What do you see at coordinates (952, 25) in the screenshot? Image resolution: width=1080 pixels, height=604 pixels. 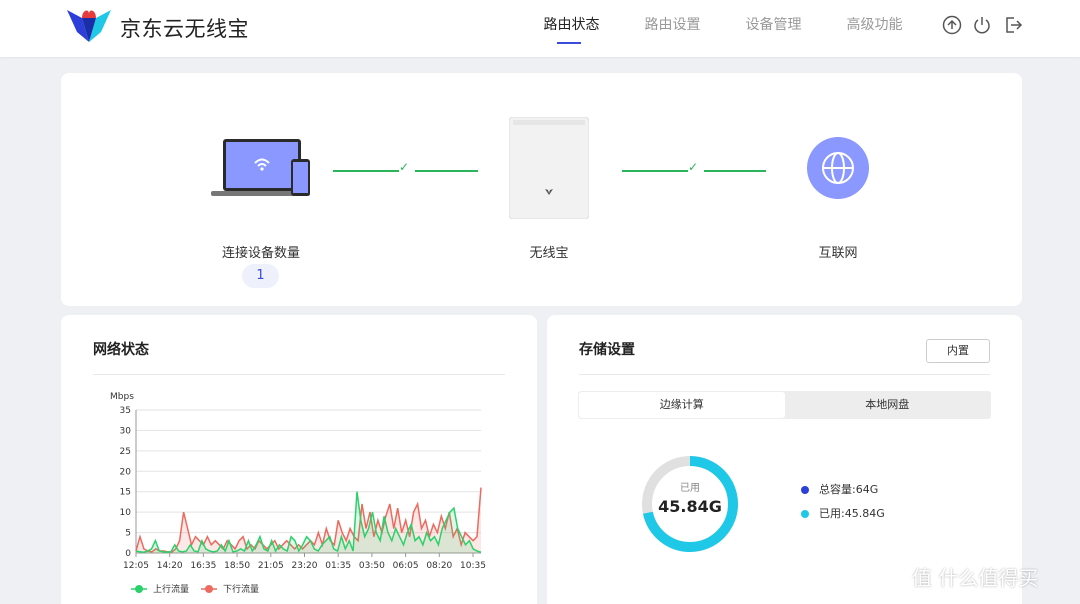 I see `upgrade-icon` at bounding box center [952, 25].